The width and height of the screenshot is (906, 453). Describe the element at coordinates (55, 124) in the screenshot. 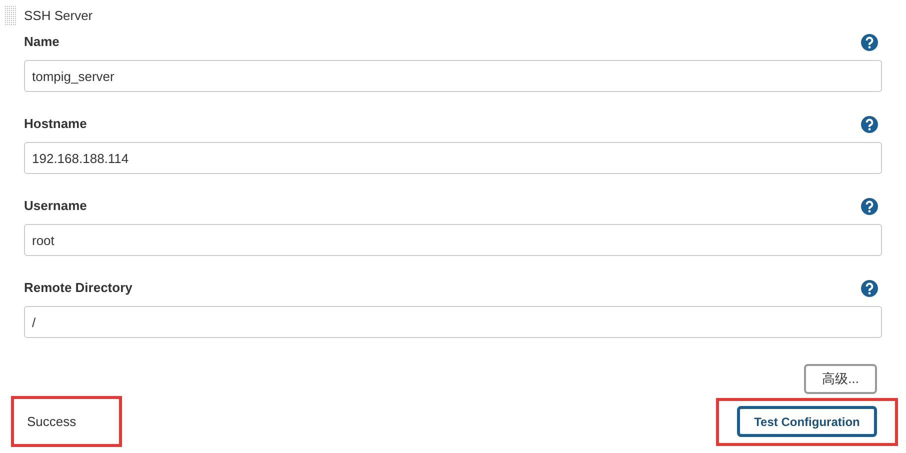

I see `field-label: Hostname` at that location.